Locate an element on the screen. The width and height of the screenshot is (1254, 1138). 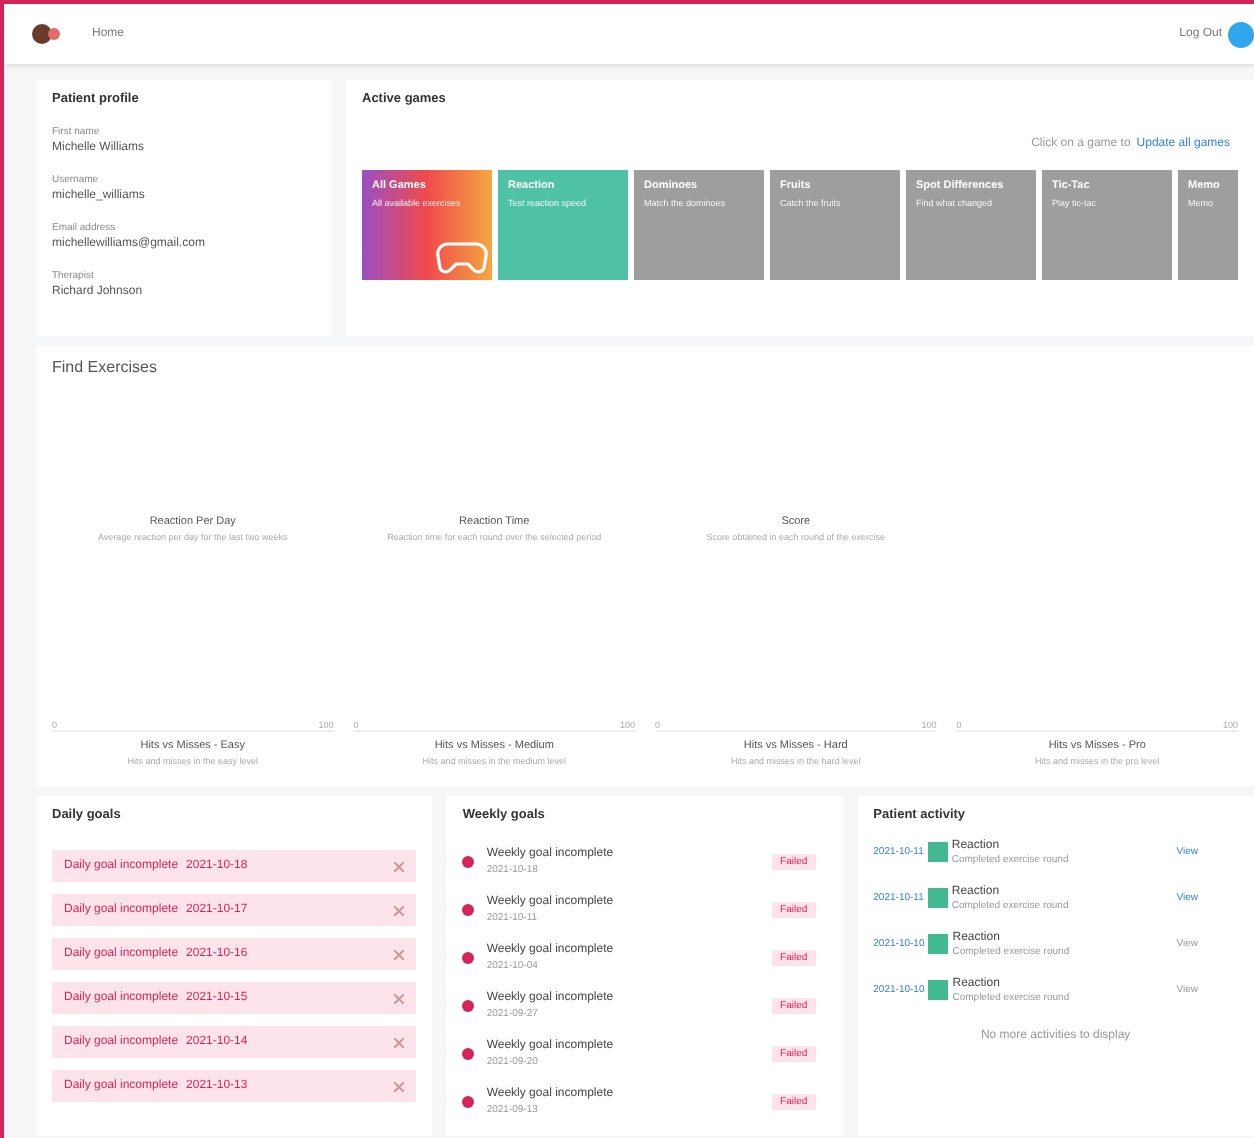
gamepad-icon is located at coordinates (462, 256).